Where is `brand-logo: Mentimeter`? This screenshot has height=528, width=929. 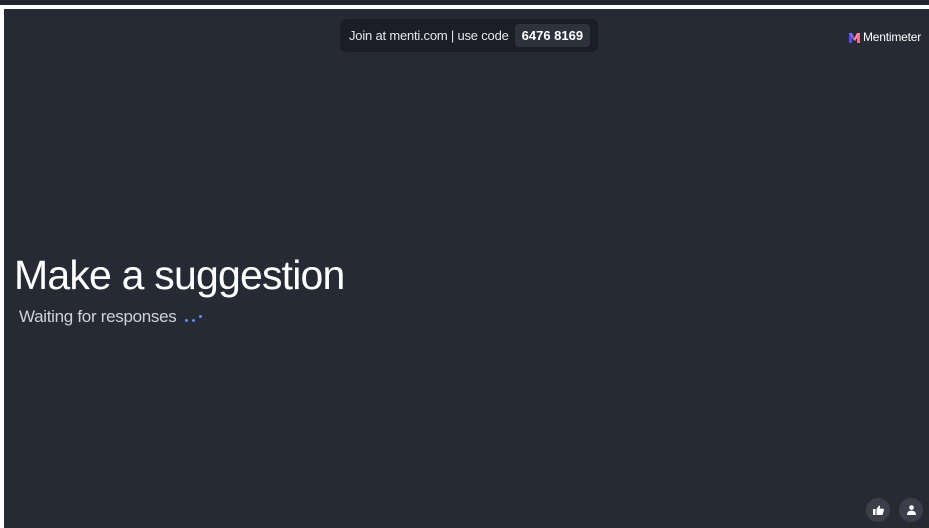
brand-logo: Mentimeter is located at coordinates (884, 37).